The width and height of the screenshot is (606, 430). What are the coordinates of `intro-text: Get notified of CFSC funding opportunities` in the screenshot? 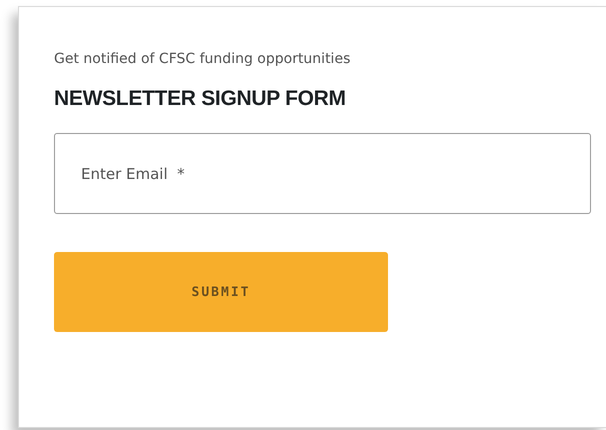 It's located at (203, 59).